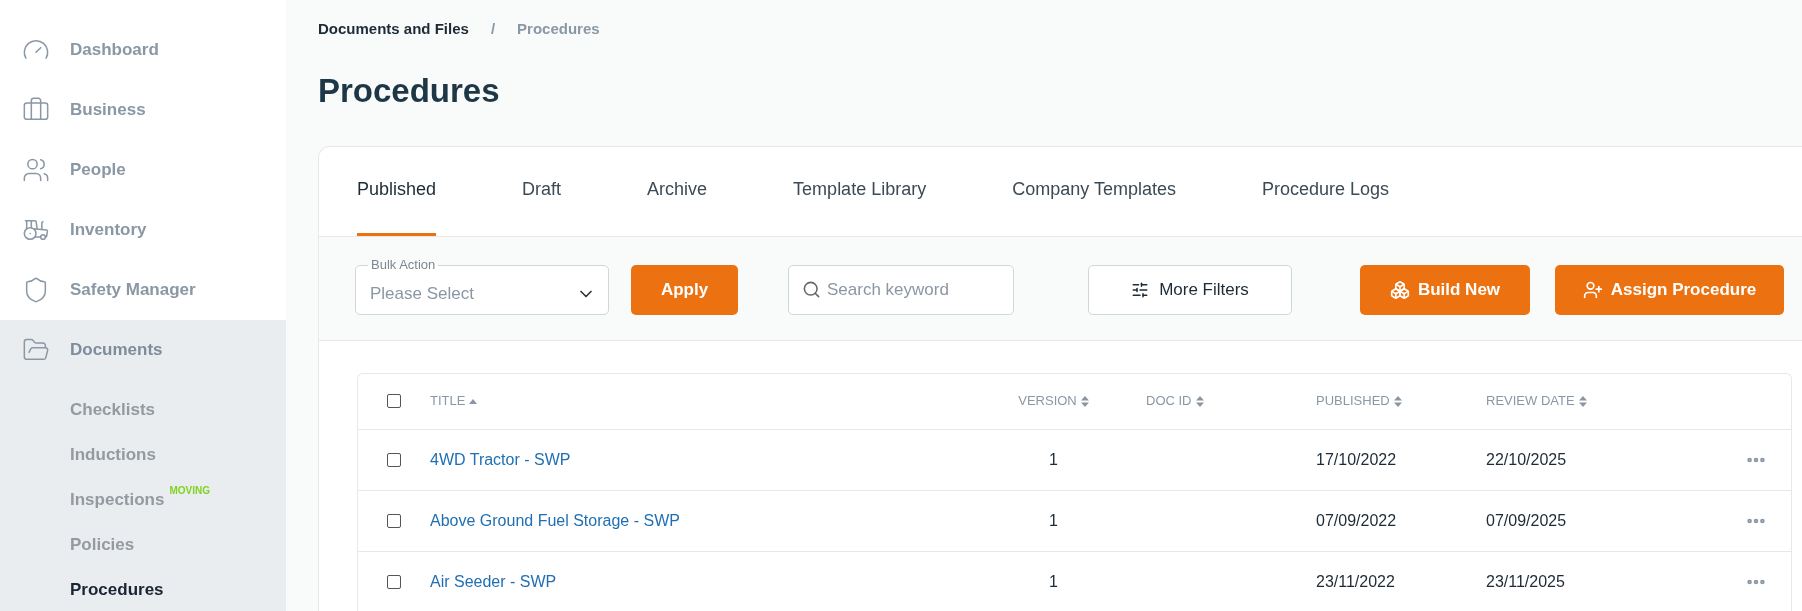 The height and width of the screenshot is (611, 1802). What do you see at coordinates (1140, 290) in the screenshot?
I see `sliders-icon` at bounding box center [1140, 290].